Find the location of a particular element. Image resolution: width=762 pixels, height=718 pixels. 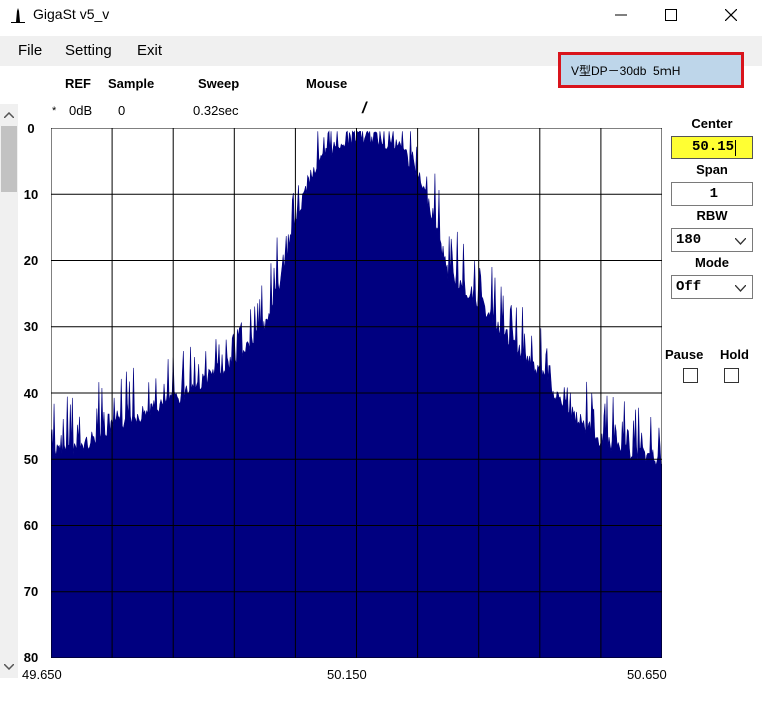

center-value: 50.15 is located at coordinates (712, 147).